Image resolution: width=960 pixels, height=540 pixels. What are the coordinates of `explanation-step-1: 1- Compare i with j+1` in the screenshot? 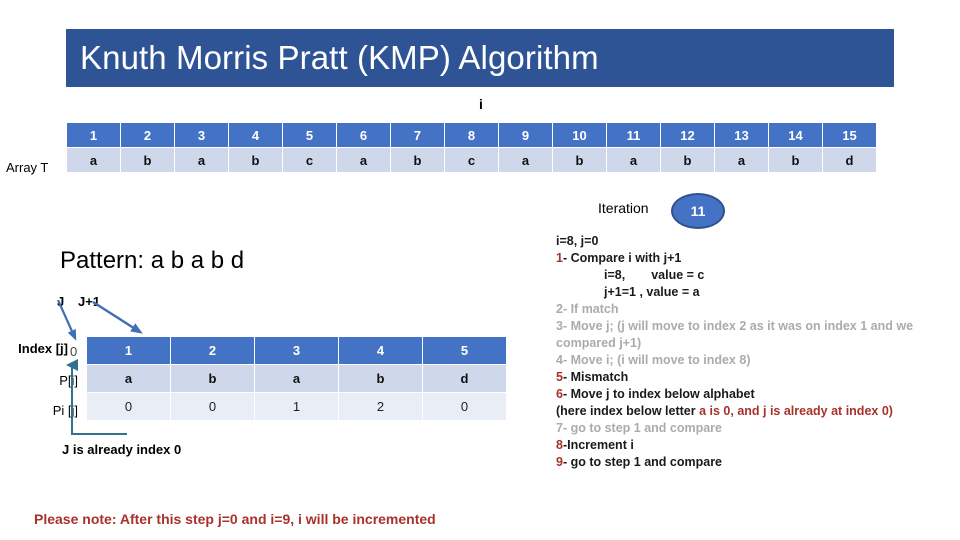 It's located at (756, 258).